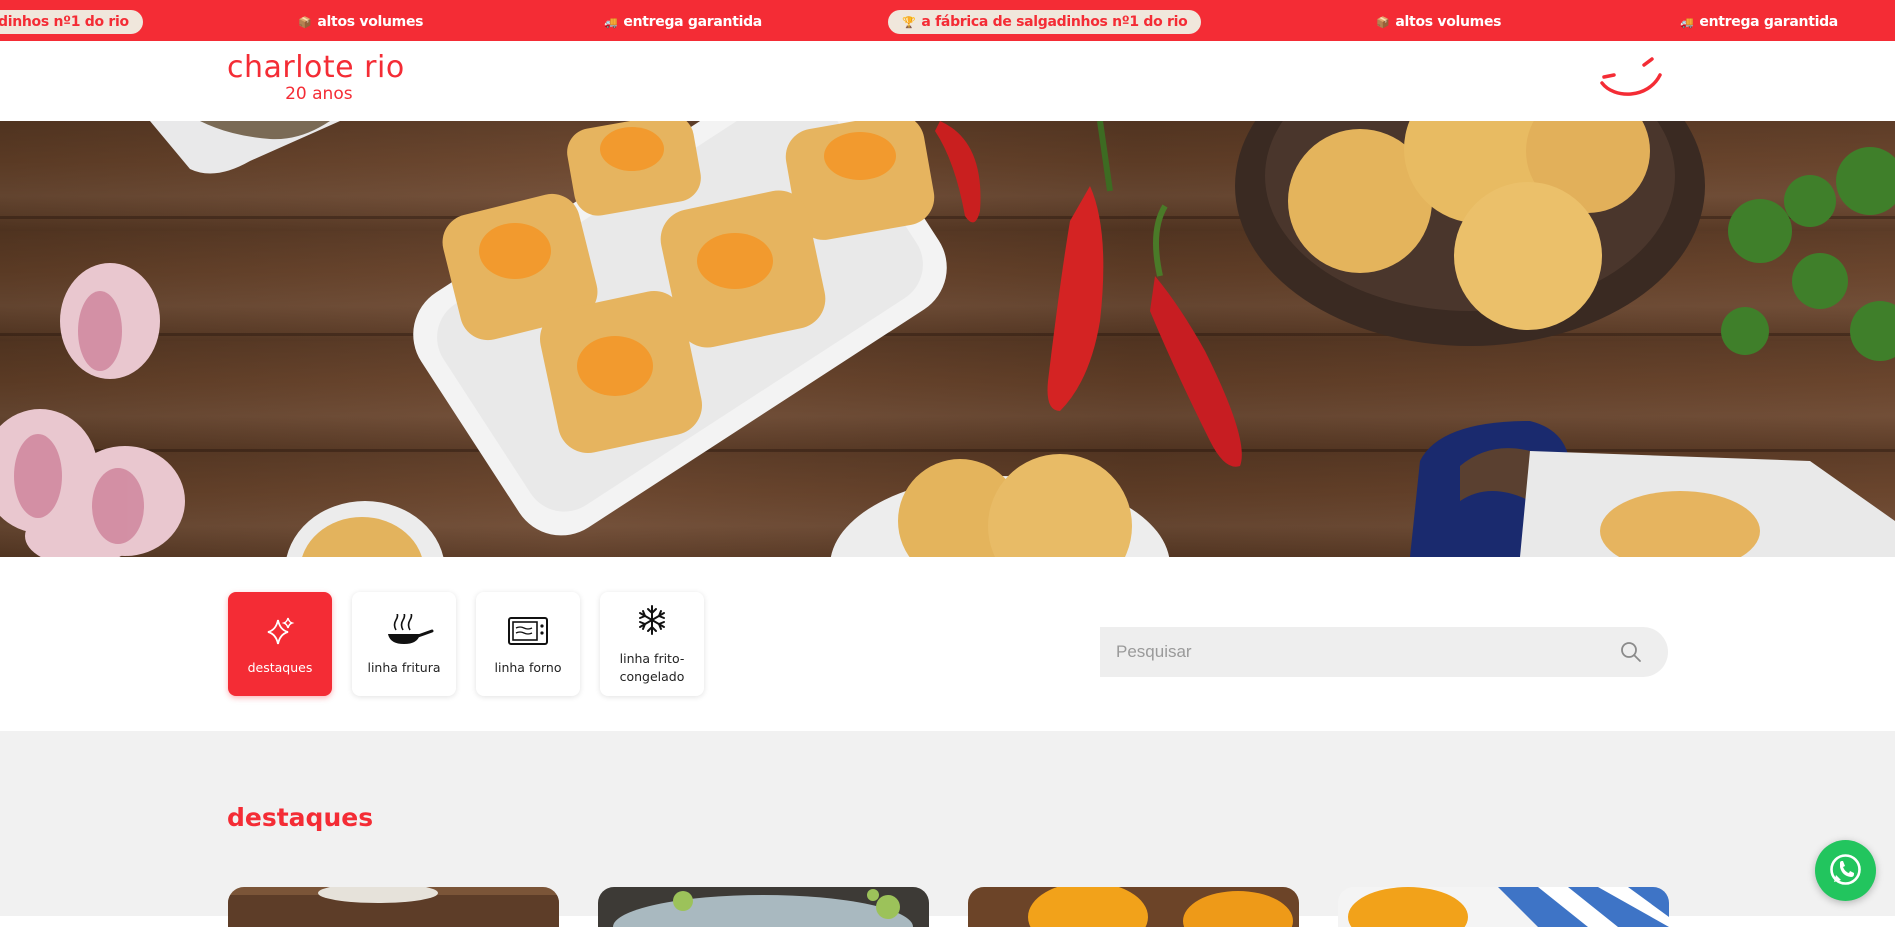  What do you see at coordinates (947, 81) in the screenshot?
I see `site-header: charlote rio 20 anos` at bounding box center [947, 81].